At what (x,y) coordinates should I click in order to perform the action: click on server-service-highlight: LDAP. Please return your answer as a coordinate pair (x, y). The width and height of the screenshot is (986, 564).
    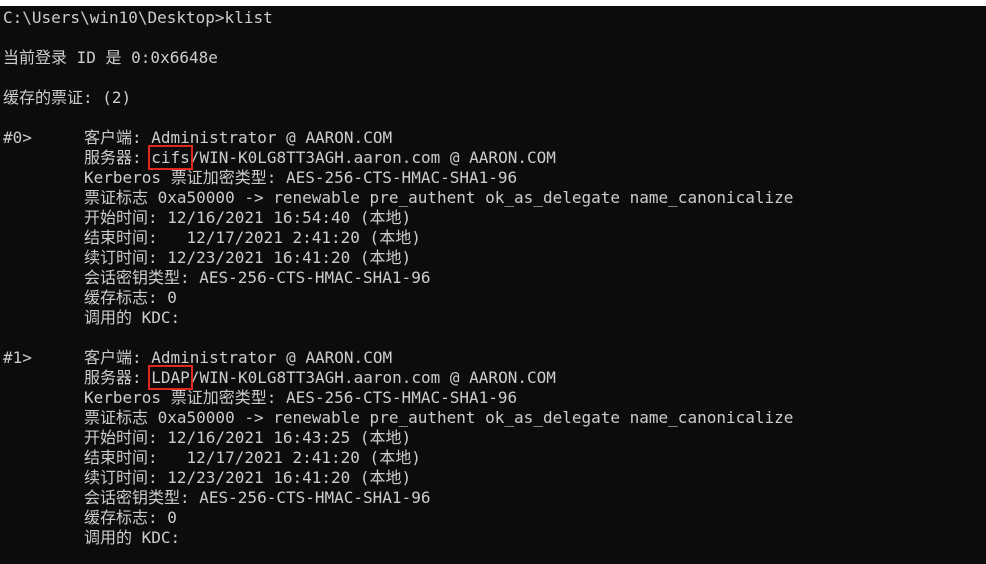
    Looking at the image, I should click on (170, 377).